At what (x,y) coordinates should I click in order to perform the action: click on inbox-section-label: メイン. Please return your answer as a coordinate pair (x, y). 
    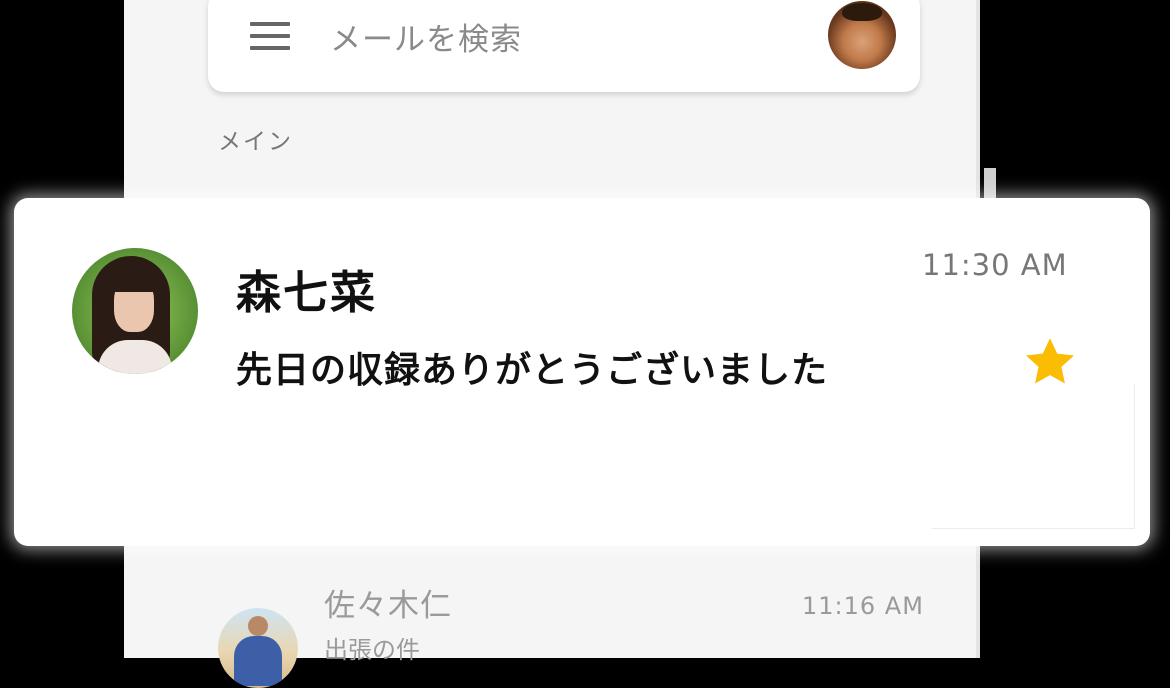
    Looking at the image, I should click on (255, 142).